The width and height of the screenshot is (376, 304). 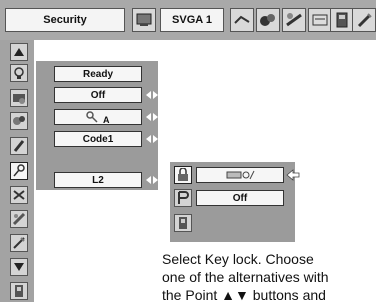 What do you see at coordinates (268, 20) in the screenshot?
I see `image-adjust-icon` at bounding box center [268, 20].